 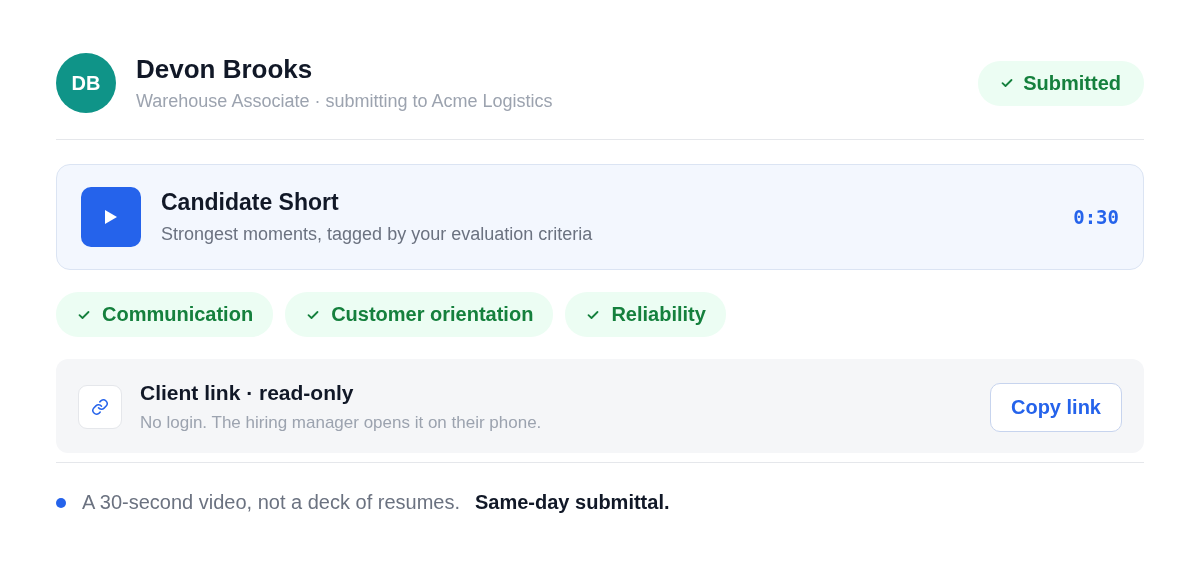 What do you see at coordinates (165, 314) in the screenshot?
I see `criteria-tag: Communication` at bounding box center [165, 314].